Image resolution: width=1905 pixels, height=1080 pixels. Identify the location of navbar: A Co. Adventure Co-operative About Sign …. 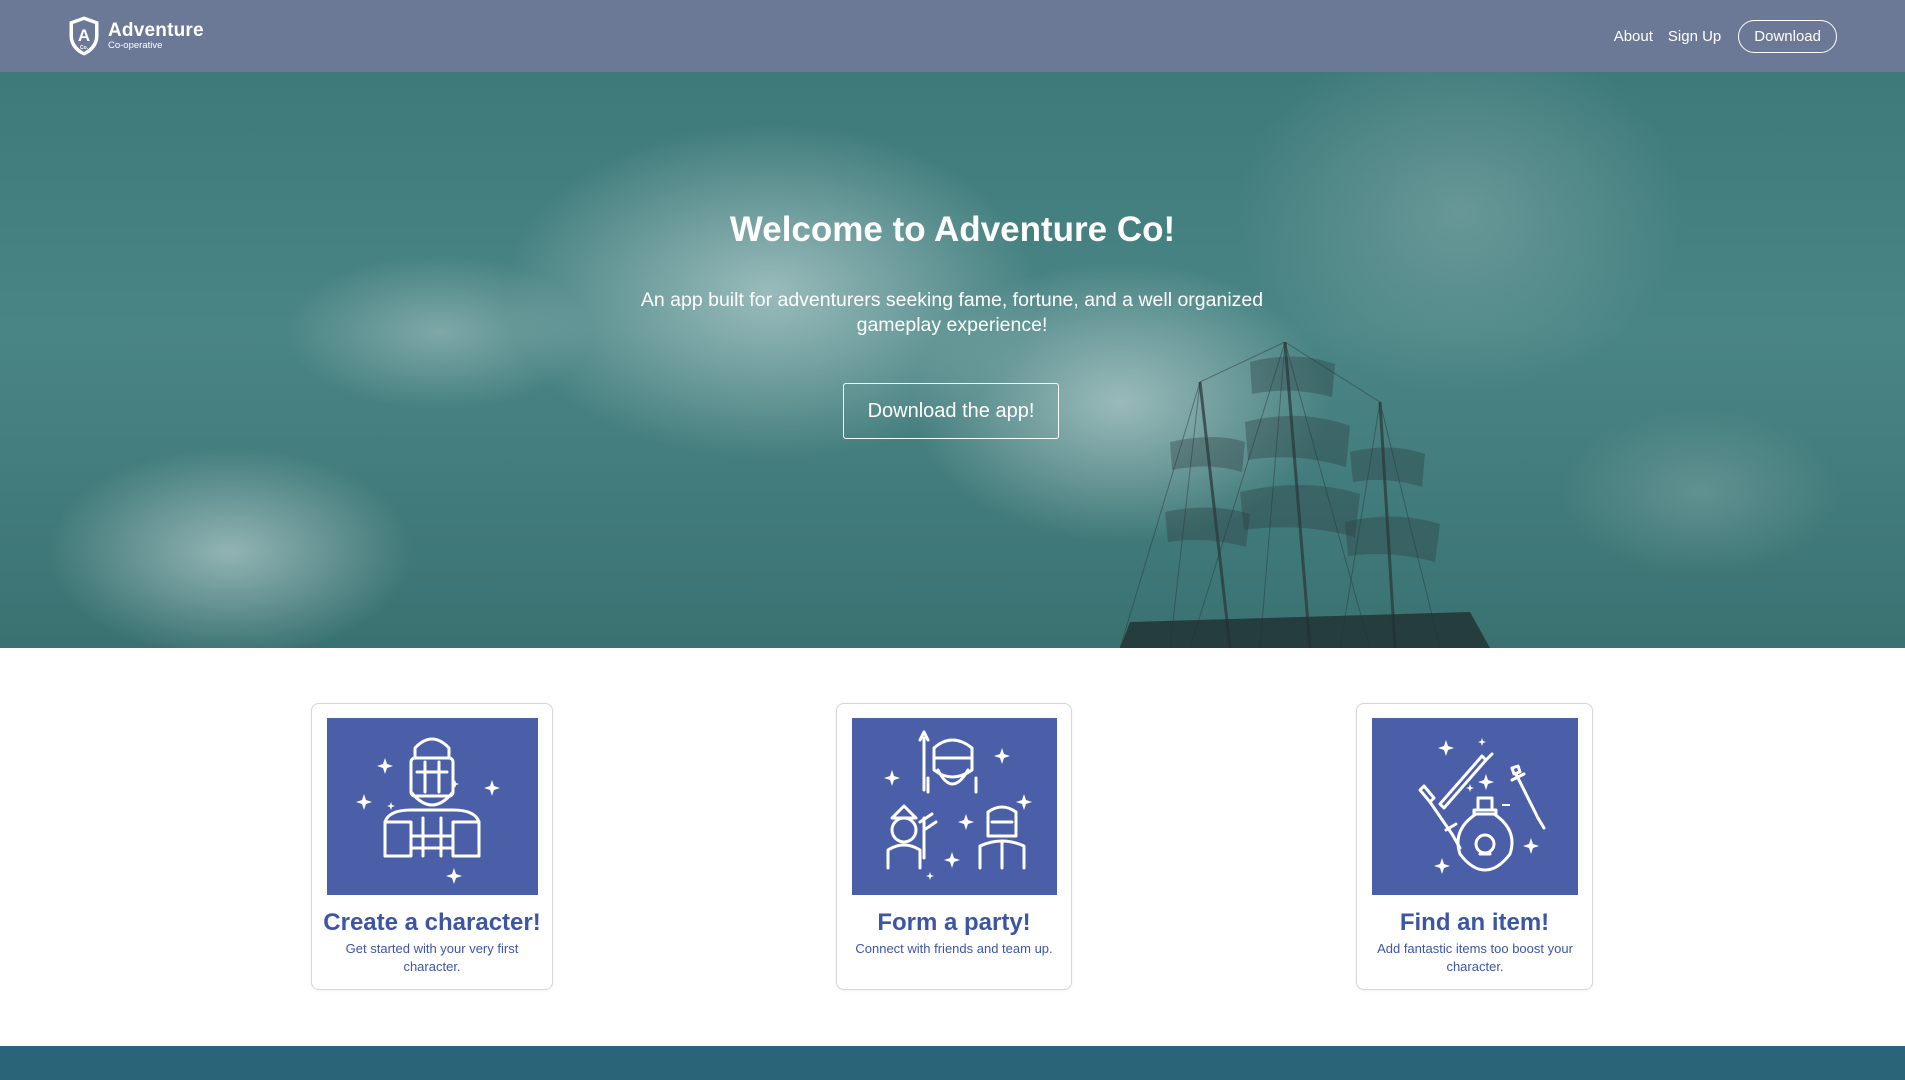
(952, 36).